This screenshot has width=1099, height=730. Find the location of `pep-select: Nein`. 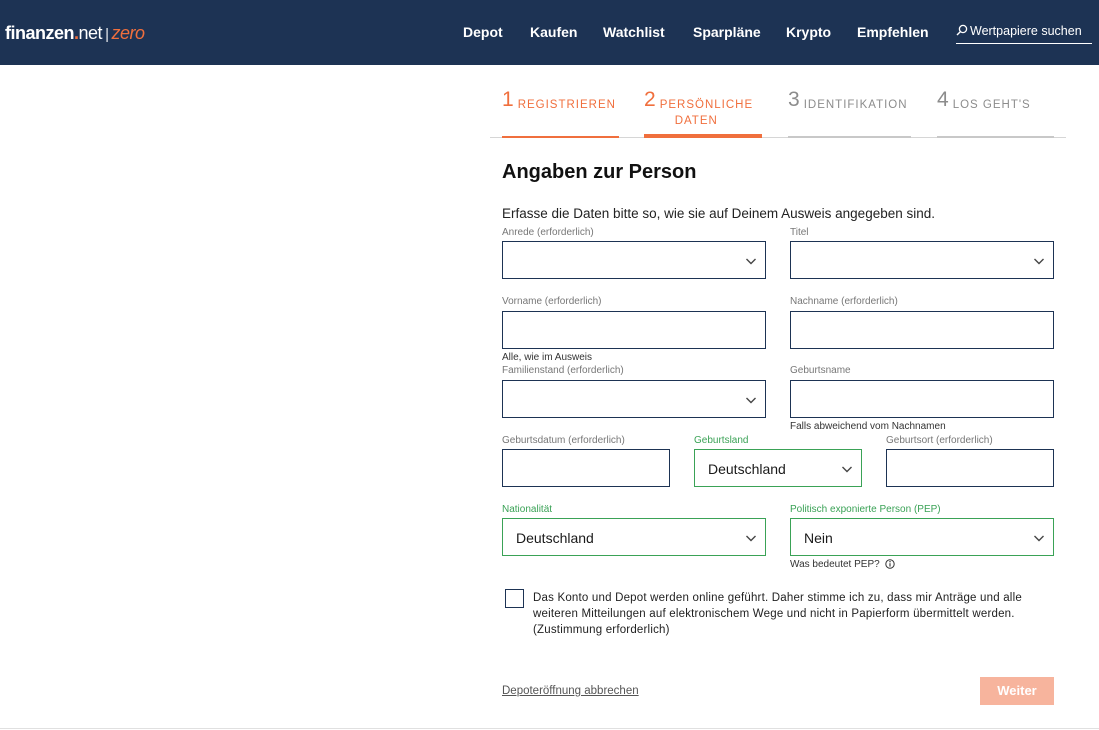

pep-select: Nein is located at coordinates (922, 537).